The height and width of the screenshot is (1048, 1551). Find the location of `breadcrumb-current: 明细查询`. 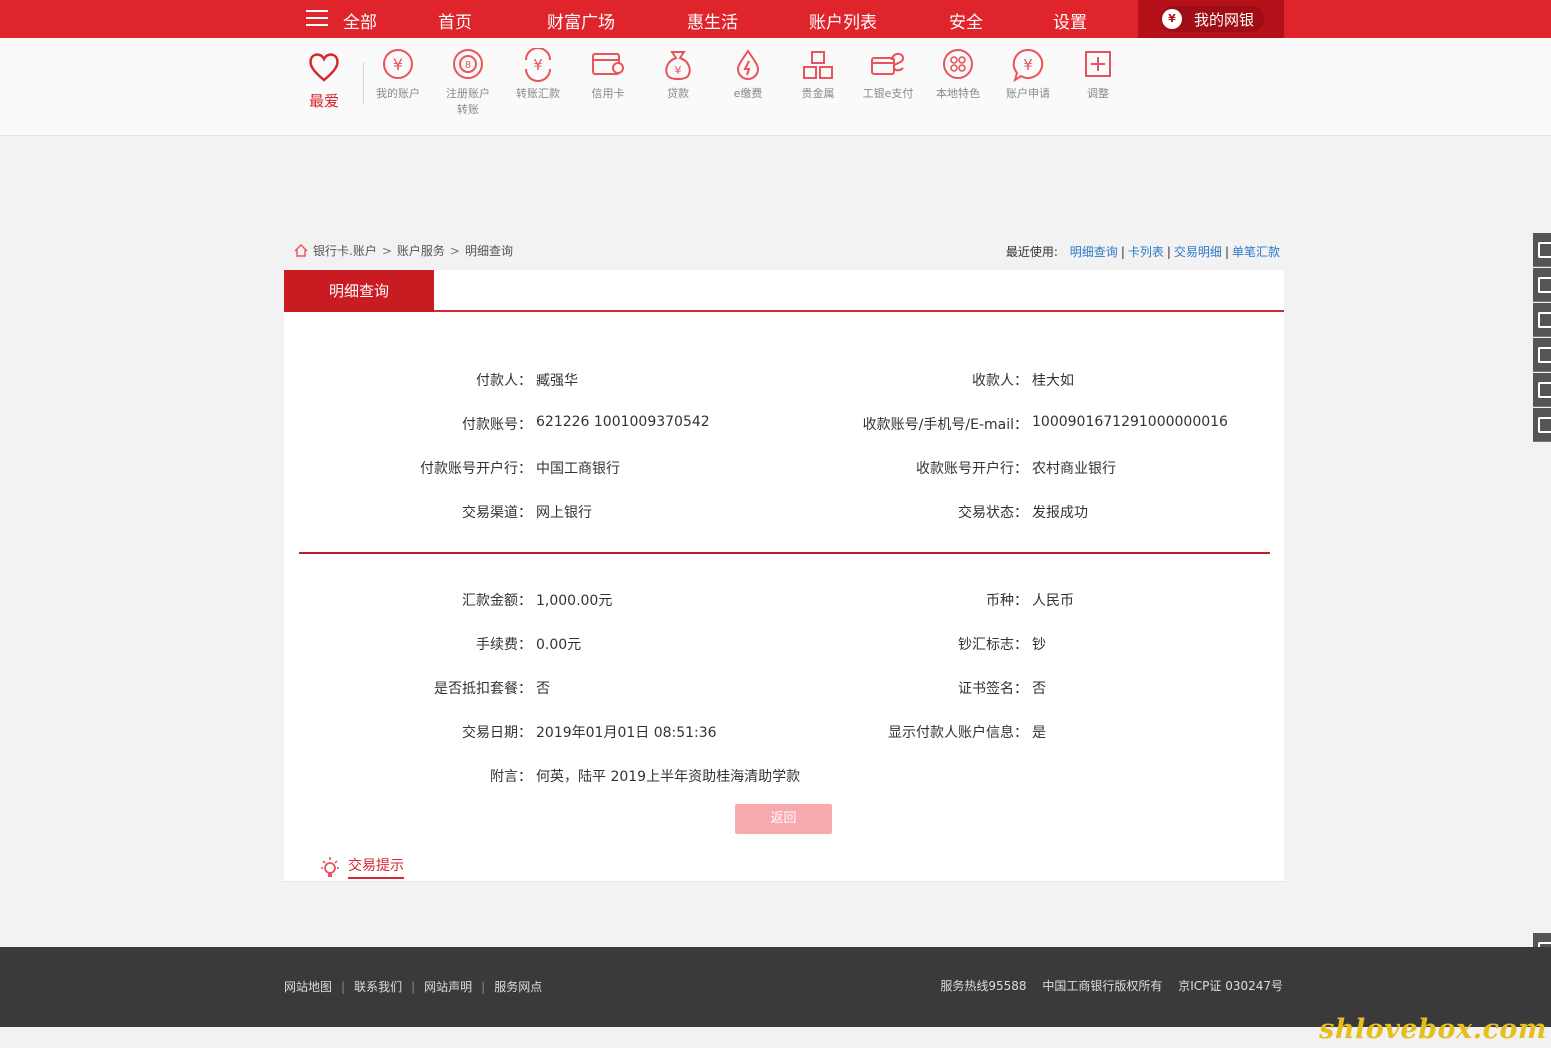

breadcrumb-current: 明细查询 is located at coordinates (488, 251).